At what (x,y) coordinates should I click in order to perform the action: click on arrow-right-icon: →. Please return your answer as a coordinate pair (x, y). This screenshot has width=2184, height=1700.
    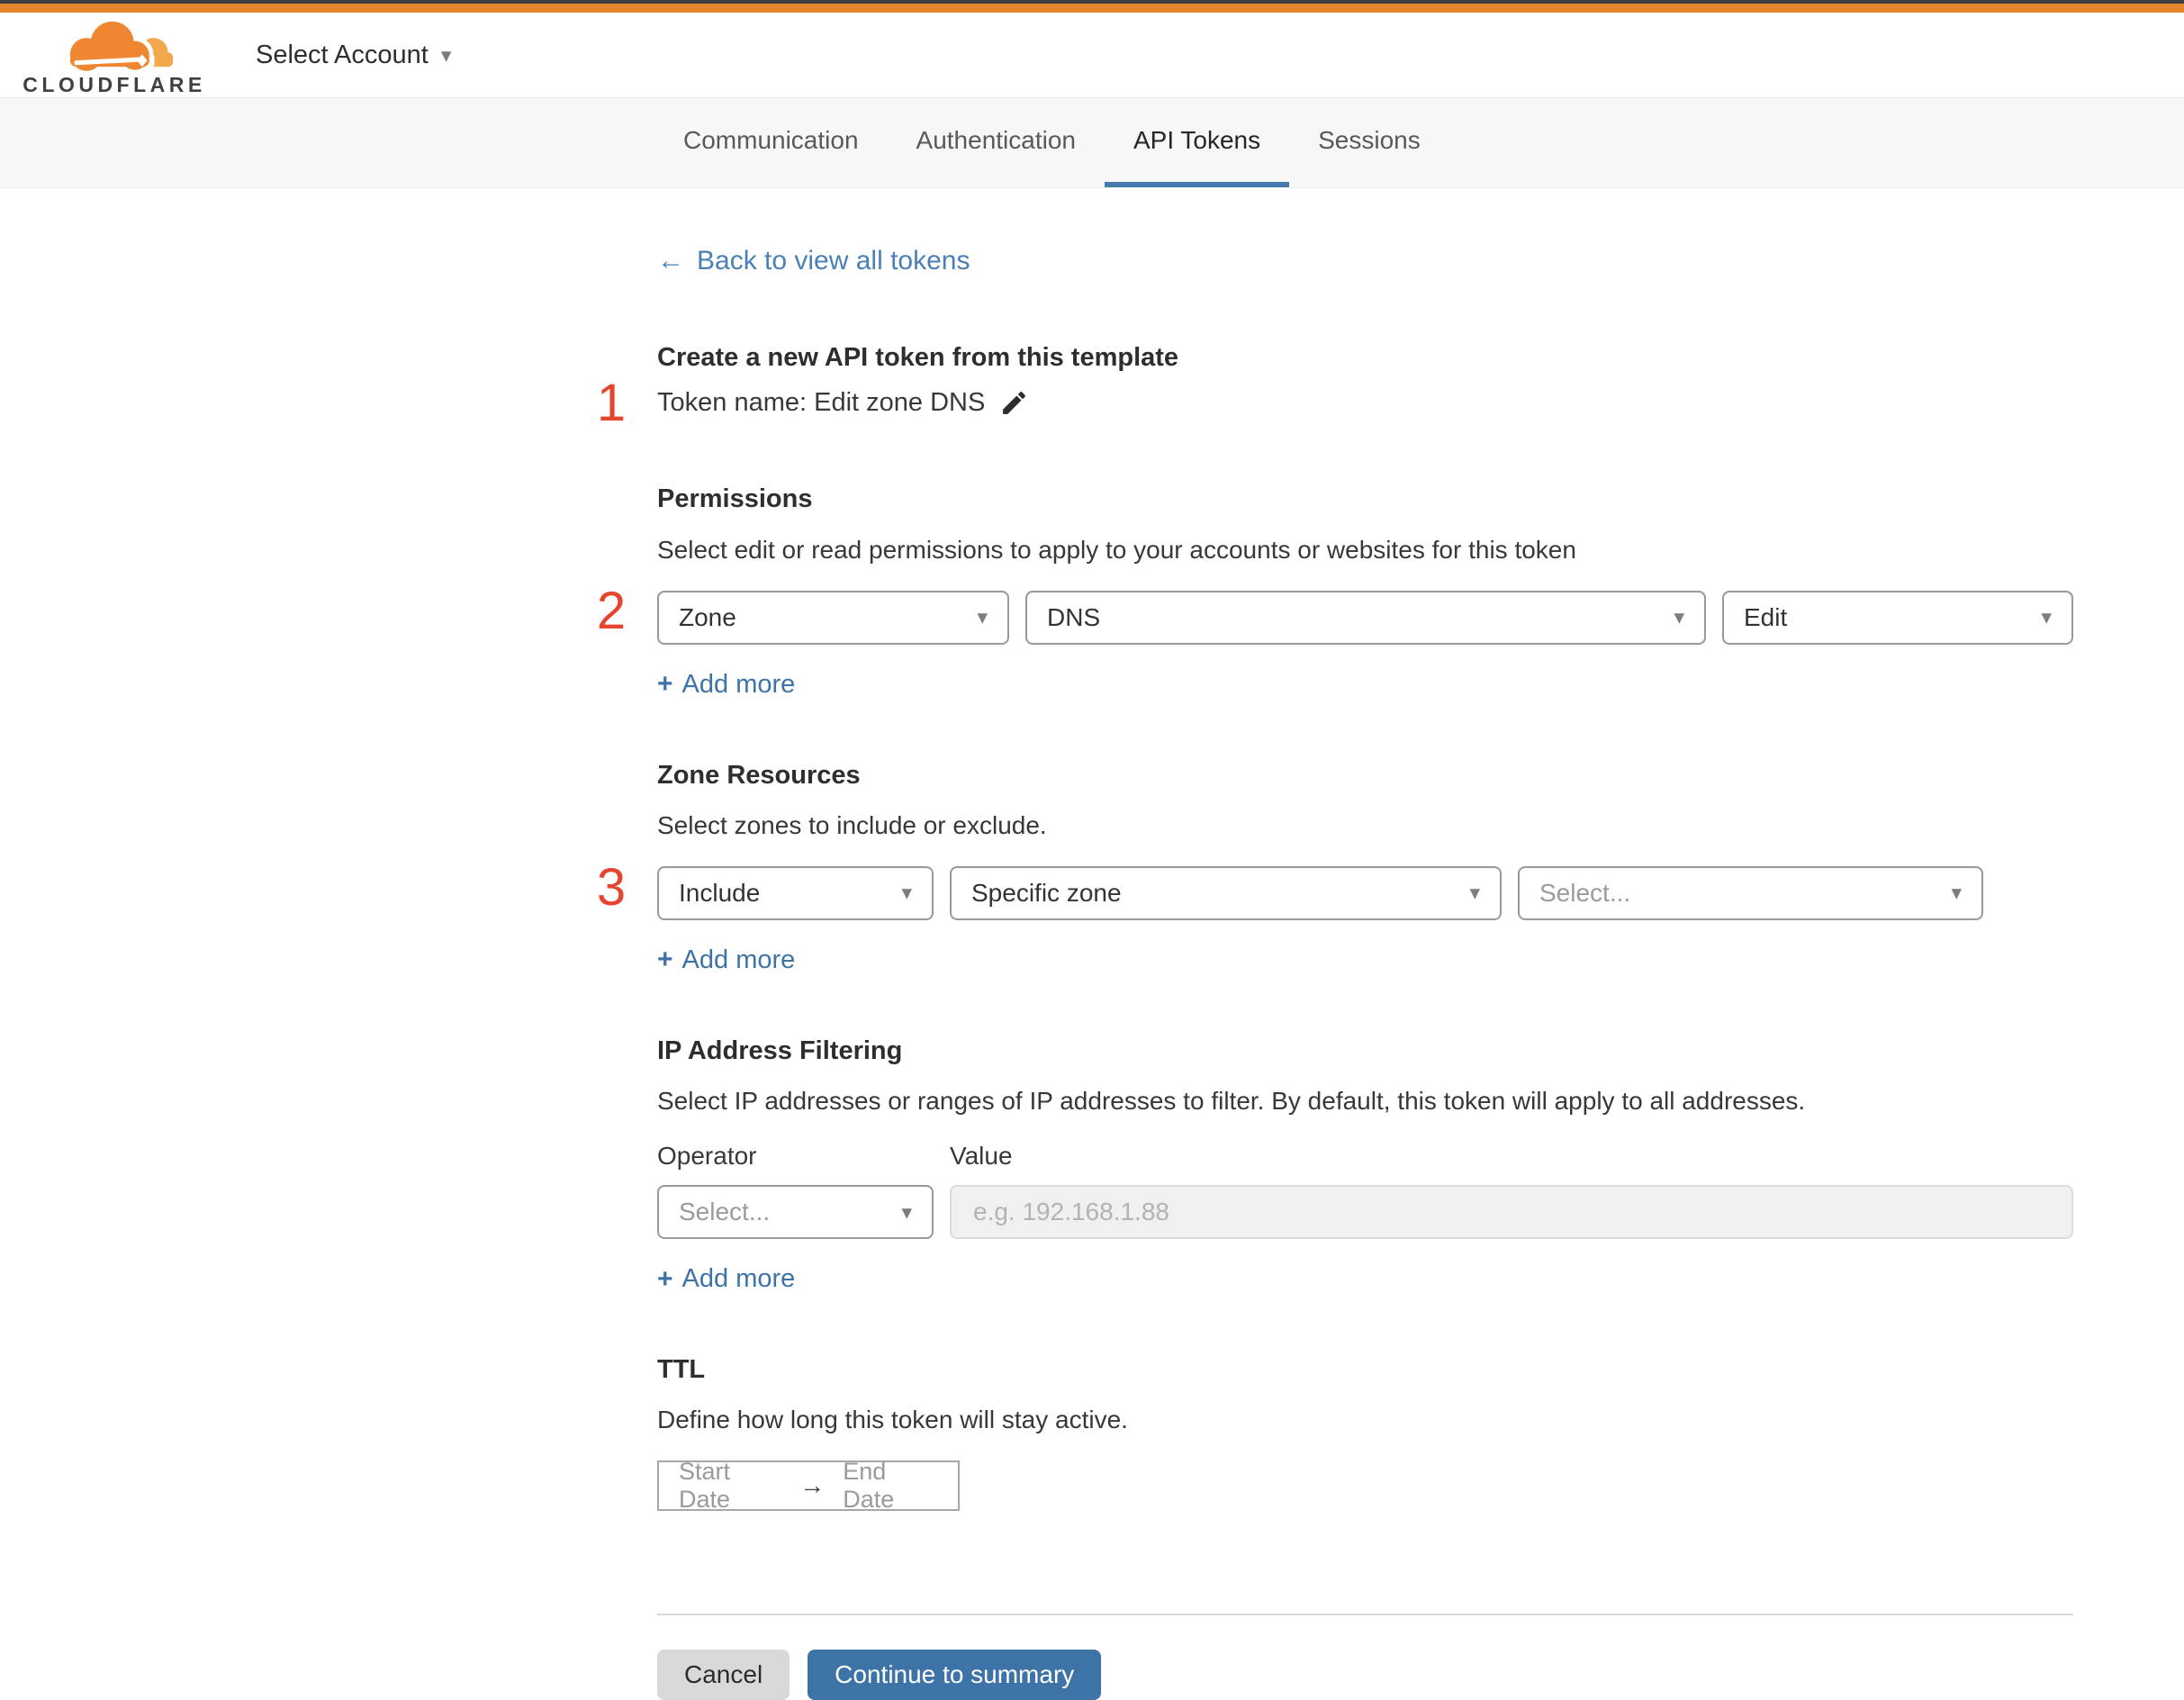
    Looking at the image, I should click on (812, 1485).